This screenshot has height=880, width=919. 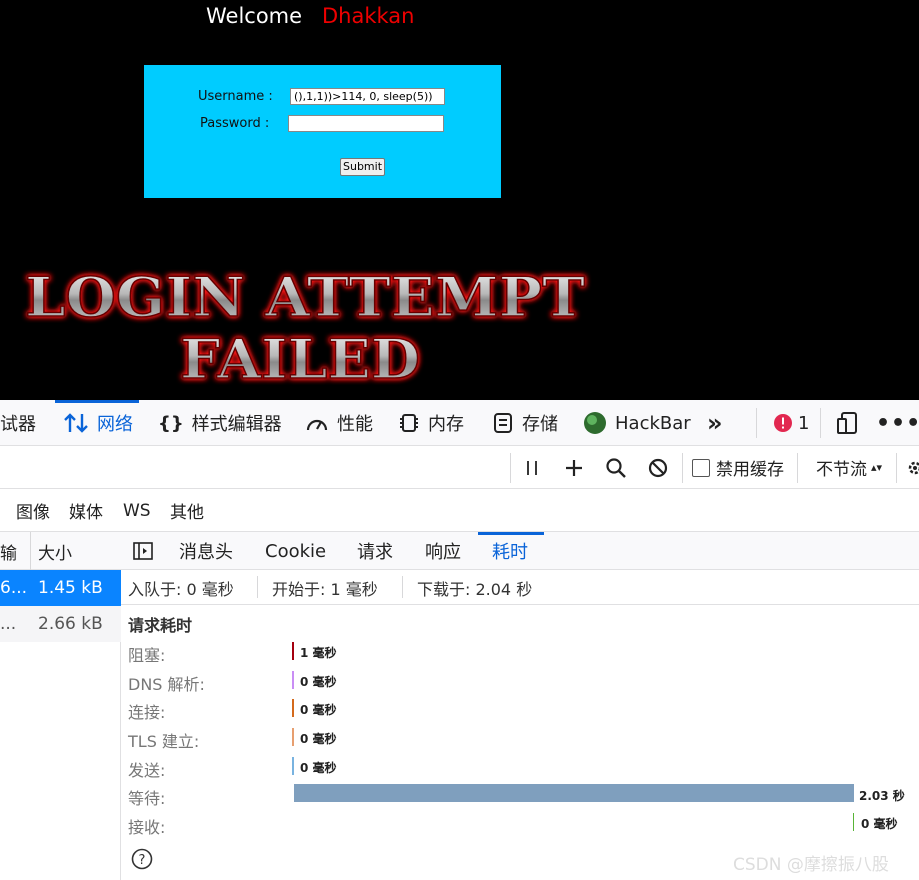 I want to click on request-list: 输 大小 6... 1.45 kB ... 2.66 kB, so click(x=60, y=706).